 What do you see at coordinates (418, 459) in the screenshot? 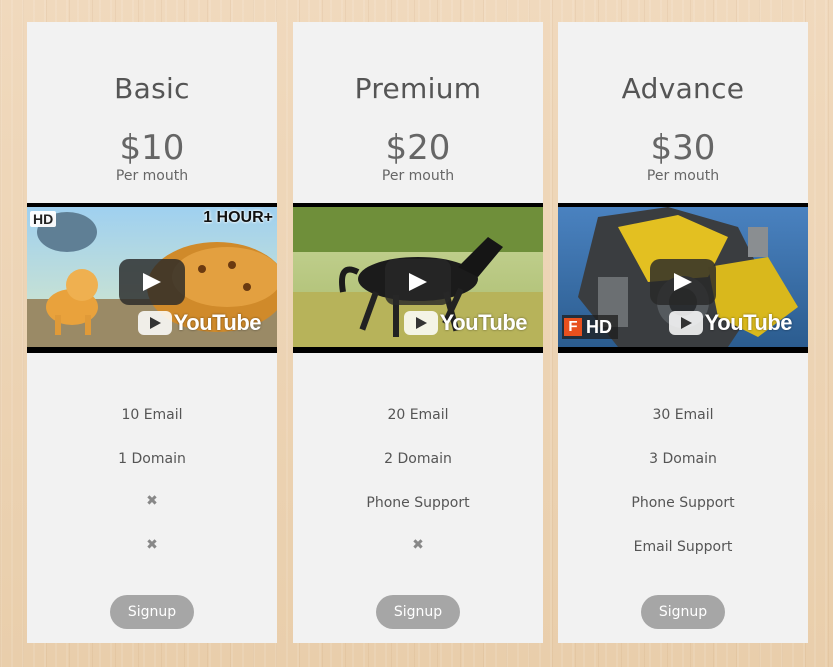
I see `feature-item: 2 Domain` at bounding box center [418, 459].